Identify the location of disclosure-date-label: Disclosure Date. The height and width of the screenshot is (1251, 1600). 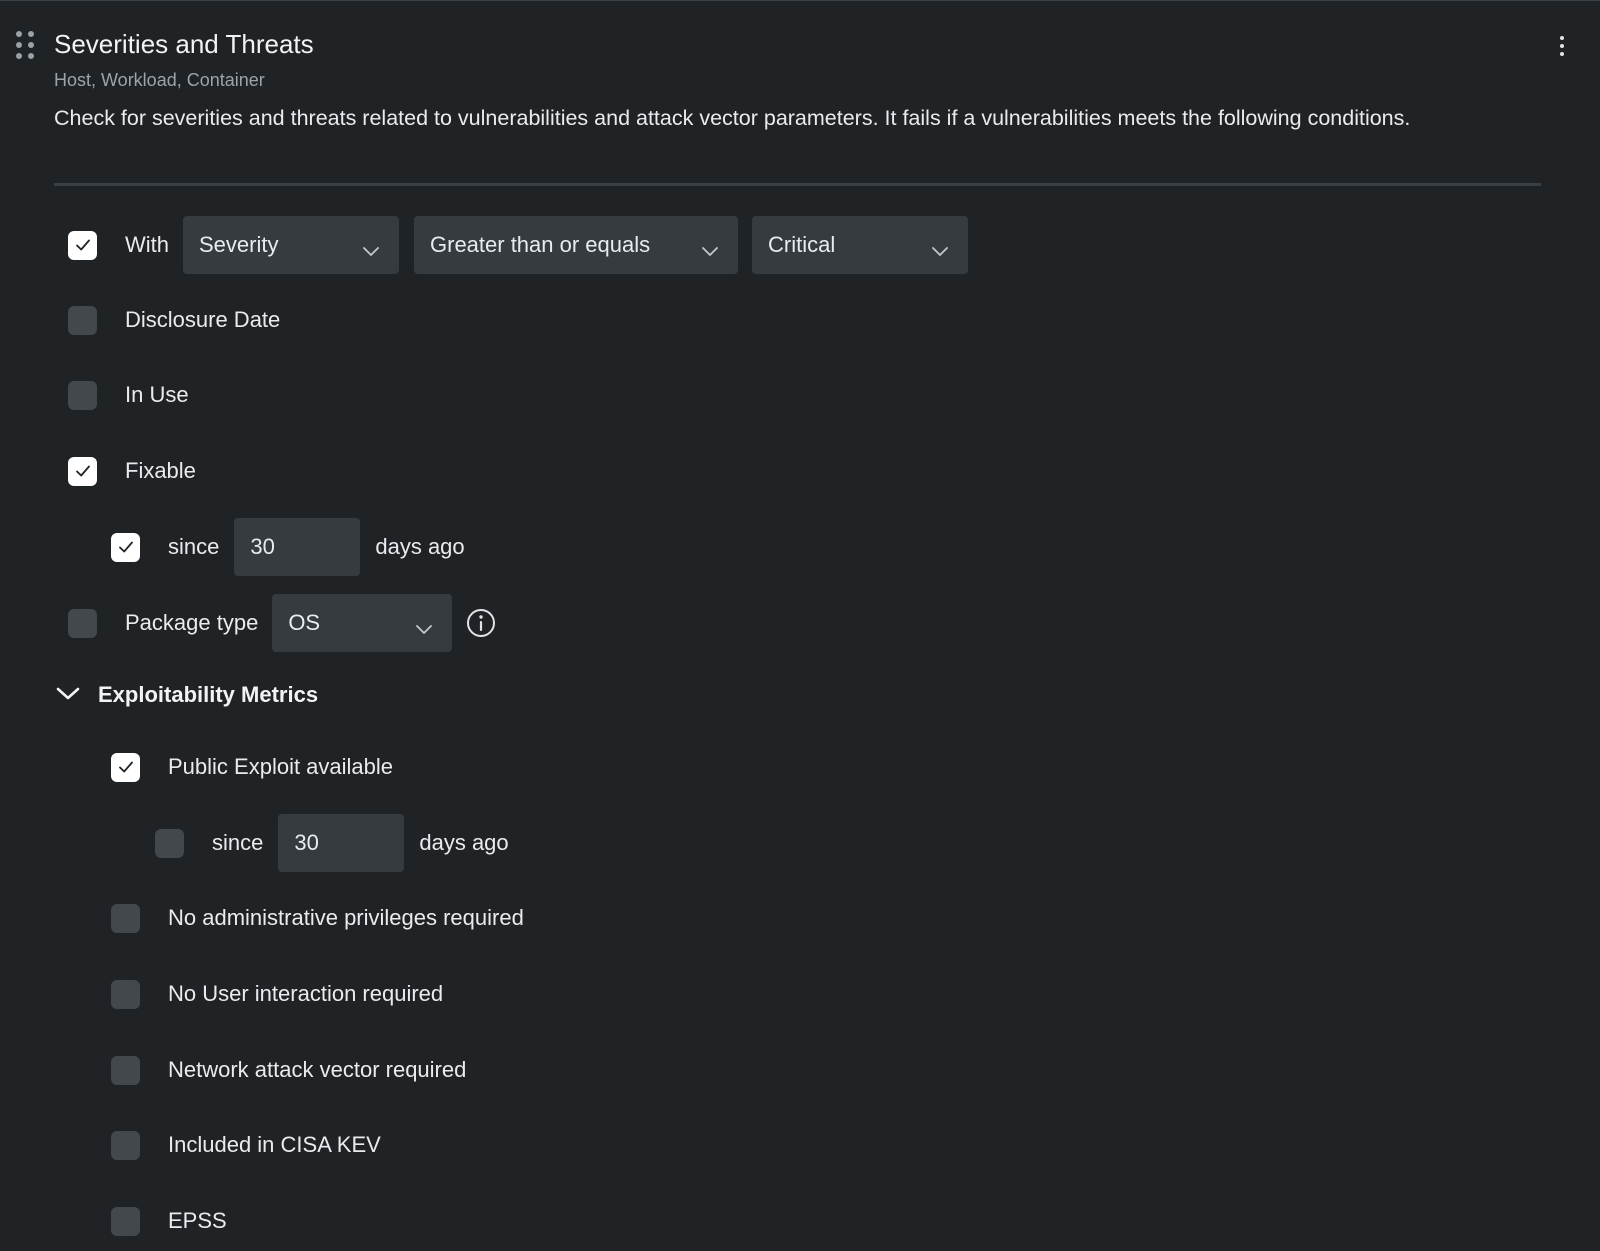
(203, 319).